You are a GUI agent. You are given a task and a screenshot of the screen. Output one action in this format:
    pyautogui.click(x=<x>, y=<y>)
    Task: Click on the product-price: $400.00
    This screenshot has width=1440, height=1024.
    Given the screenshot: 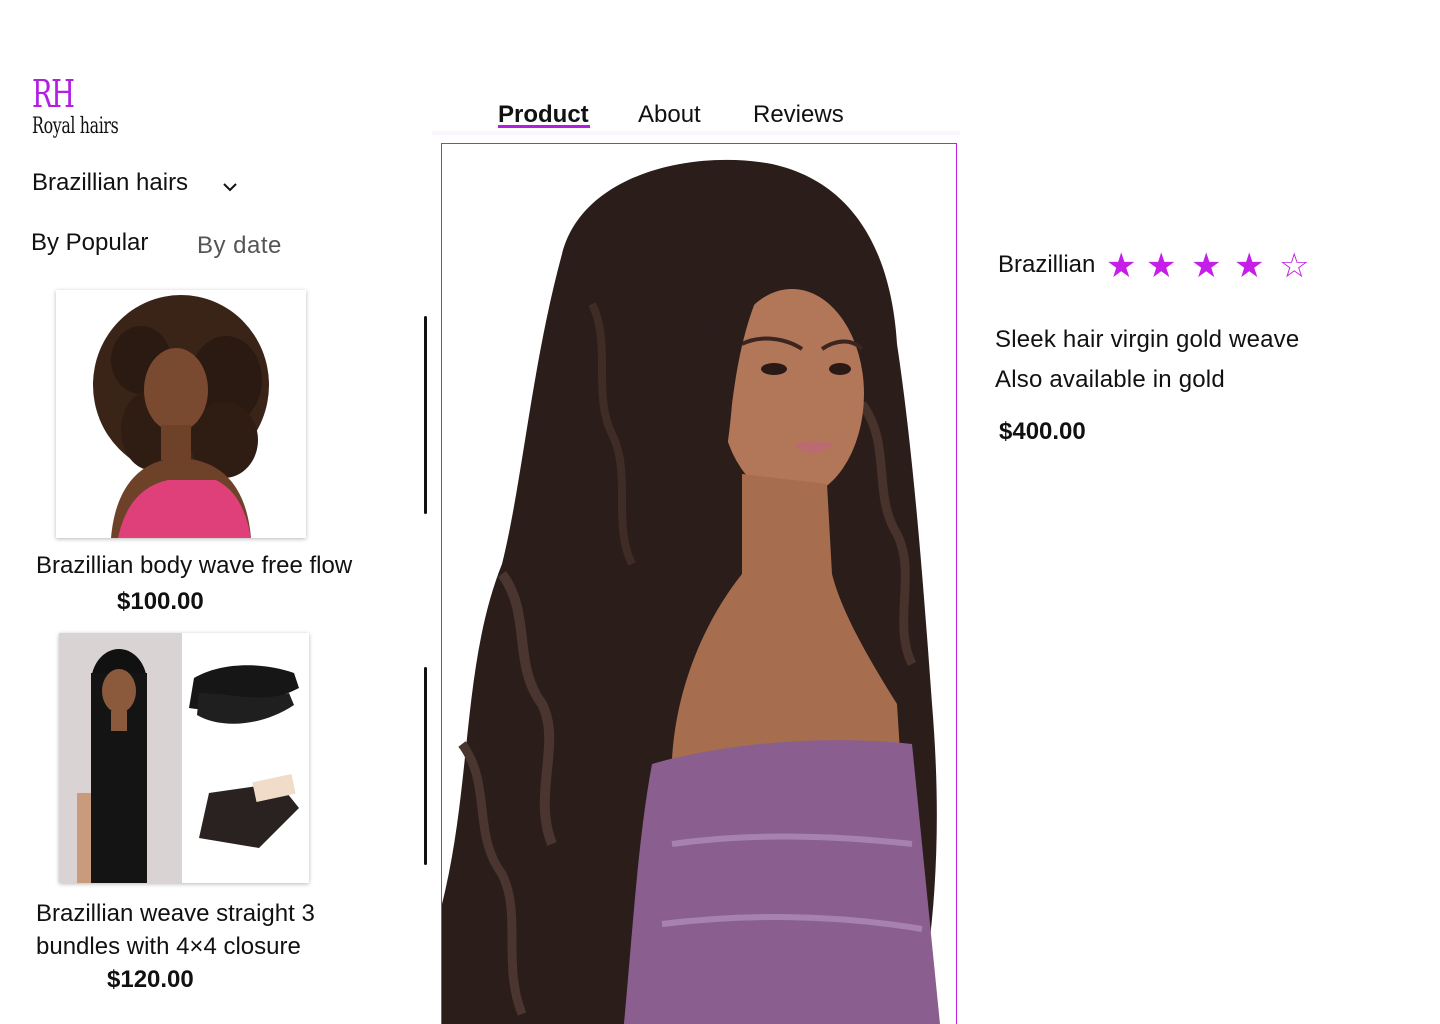 What is the action you would take?
    pyautogui.click(x=1042, y=431)
    